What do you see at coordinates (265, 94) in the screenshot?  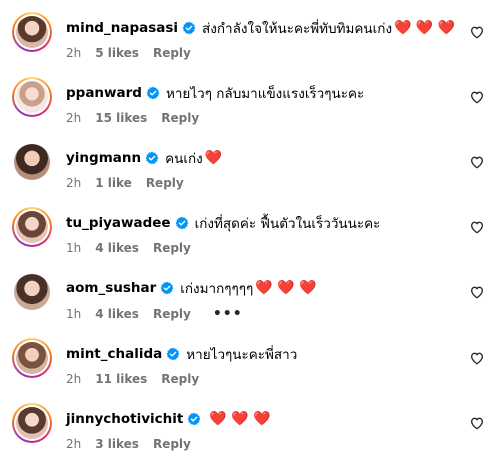 I see `comment-text: หายไวๆ กลับมาแข็งแรงเร็วๆนะคะ` at bounding box center [265, 94].